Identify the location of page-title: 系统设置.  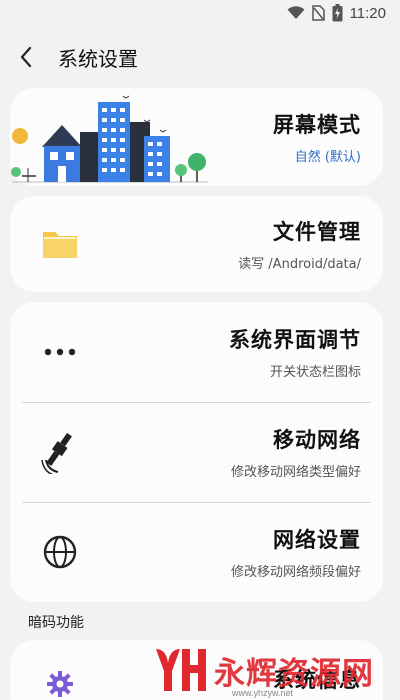
(98, 58).